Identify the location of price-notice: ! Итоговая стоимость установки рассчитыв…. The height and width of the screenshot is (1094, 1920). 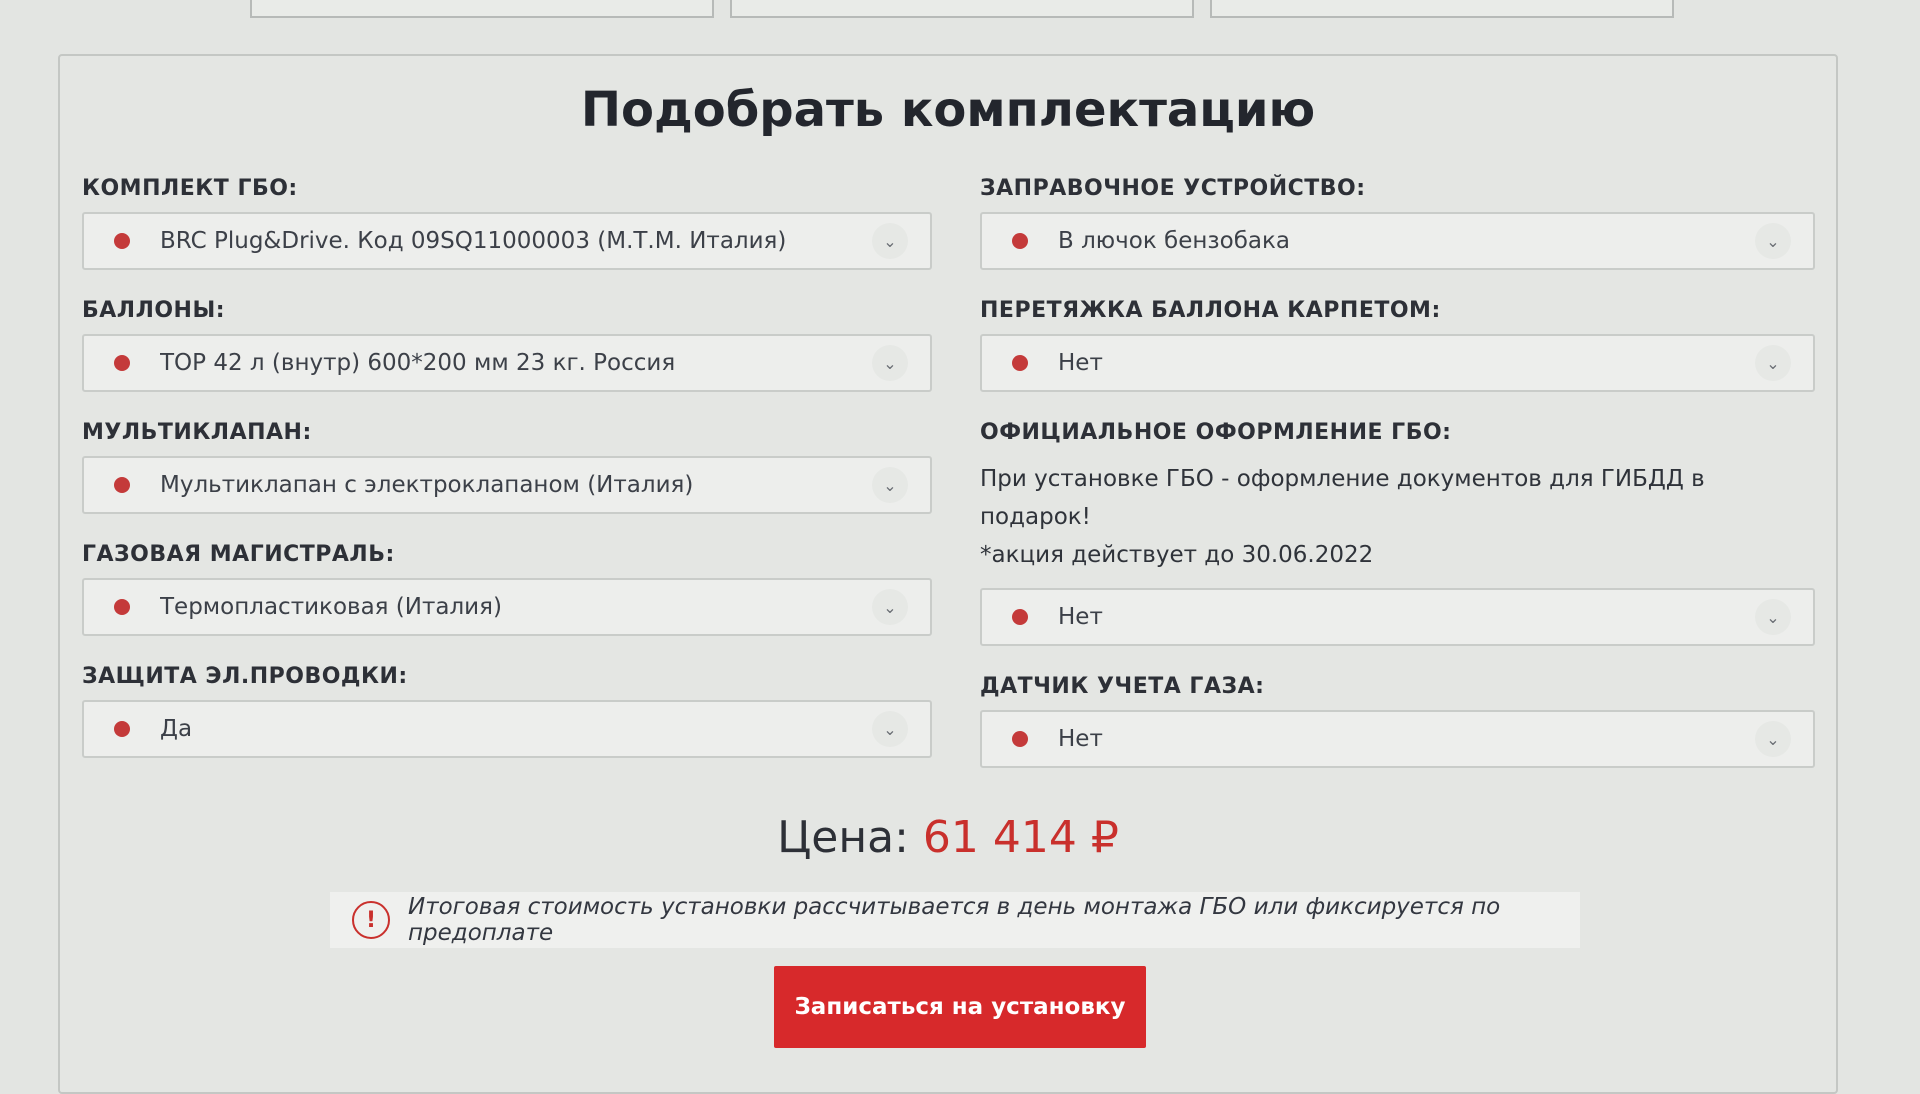
(955, 920).